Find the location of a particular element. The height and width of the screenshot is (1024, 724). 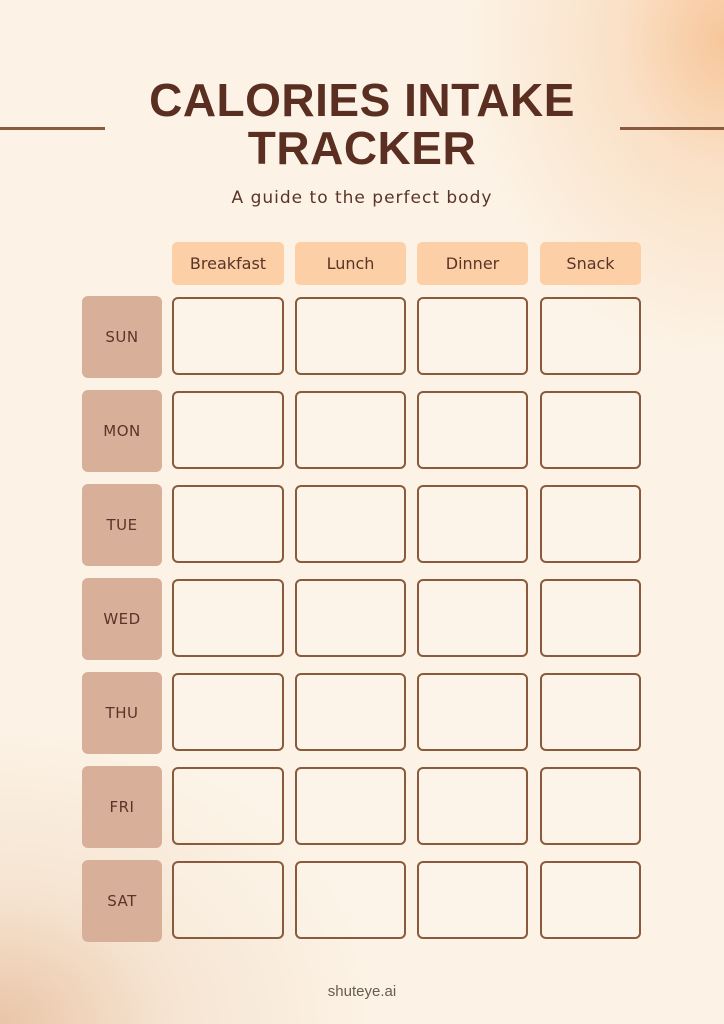

entry-cell-mon-dinner is located at coordinates (472, 430).